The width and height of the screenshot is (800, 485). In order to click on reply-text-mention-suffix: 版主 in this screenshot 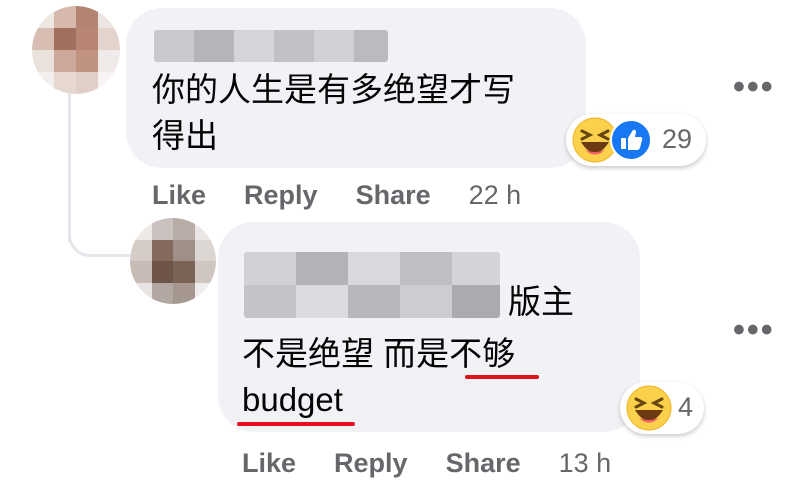, I will do `click(541, 301)`.